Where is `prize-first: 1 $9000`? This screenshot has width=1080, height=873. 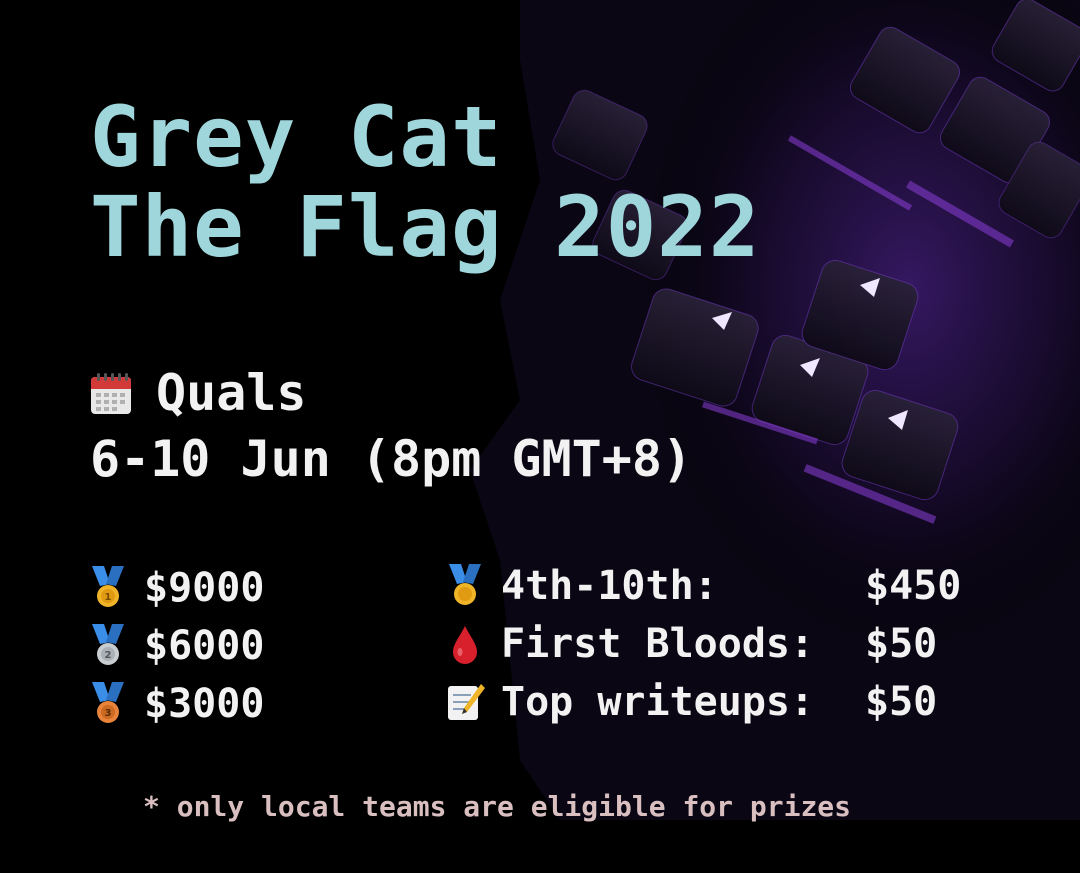
prize-first: 1 $9000 is located at coordinates (176, 588).